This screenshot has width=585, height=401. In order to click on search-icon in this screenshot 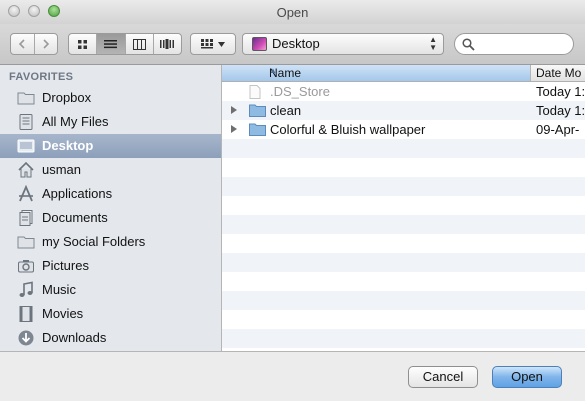, I will do `click(468, 44)`.